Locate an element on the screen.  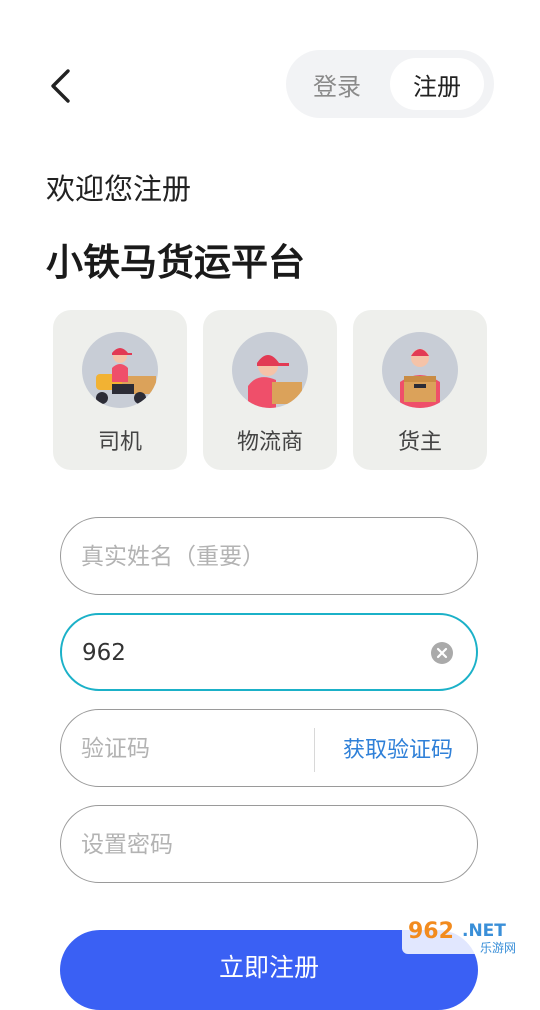
welcome-text: 欢迎您注册 is located at coordinates (119, 189).